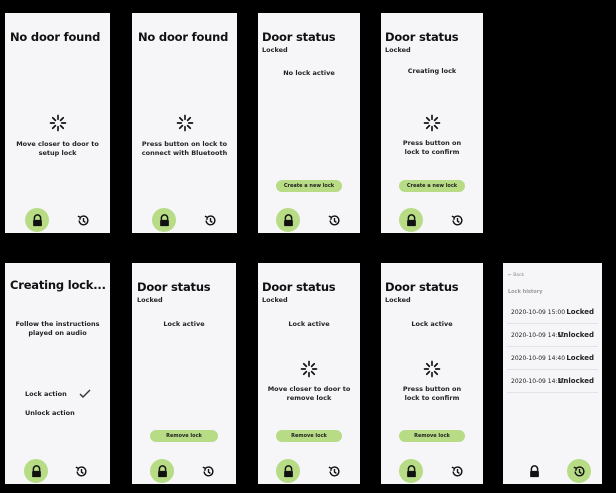  I want to click on instruction-message: Move closer to door to remove lock, so click(309, 393).